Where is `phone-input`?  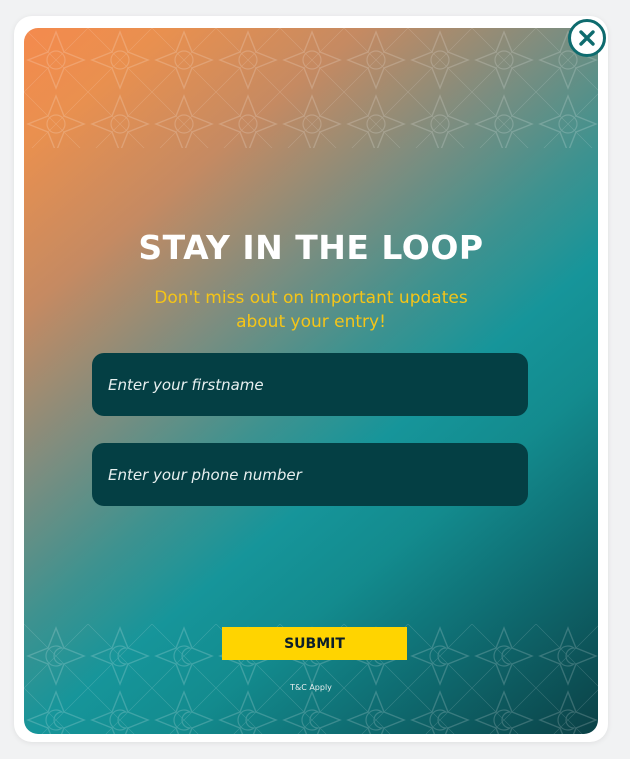 phone-input is located at coordinates (310, 474).